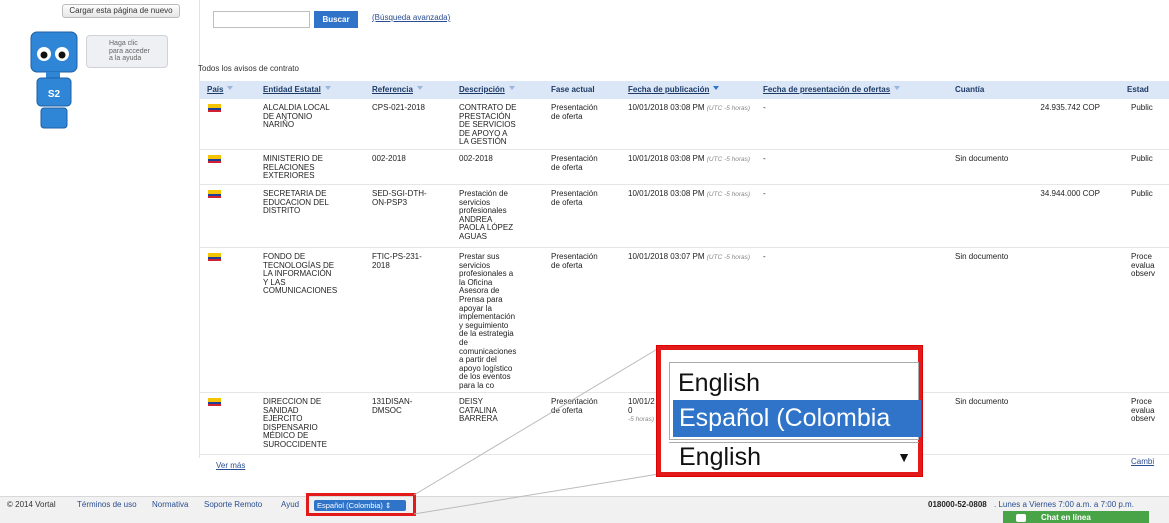 The height and width of the screenshot is (523, 1169). I want to click on robot-icon: S2, so click(54, 80).